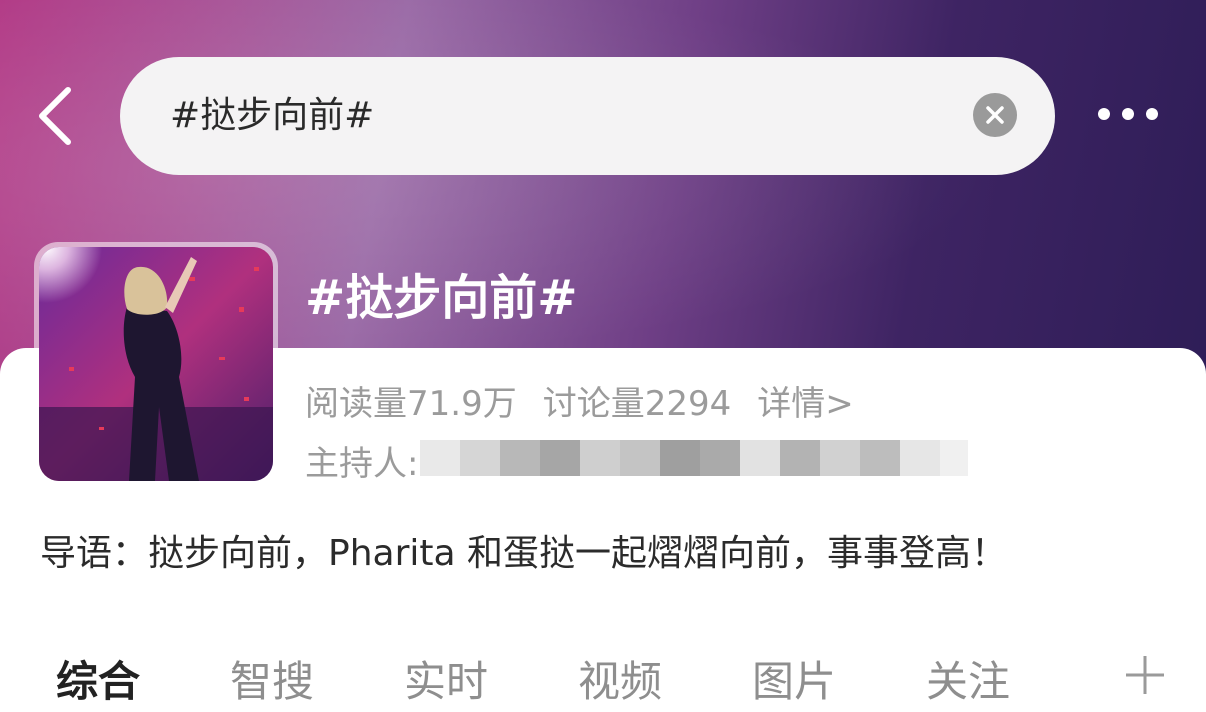 Image resolution: width=1206 pixels, height=712 pixels. What do you see at coordinates (411, 404) in the screenshot?
I see `read-count: 阅读量71.9万` at bounding box center [411, 404].